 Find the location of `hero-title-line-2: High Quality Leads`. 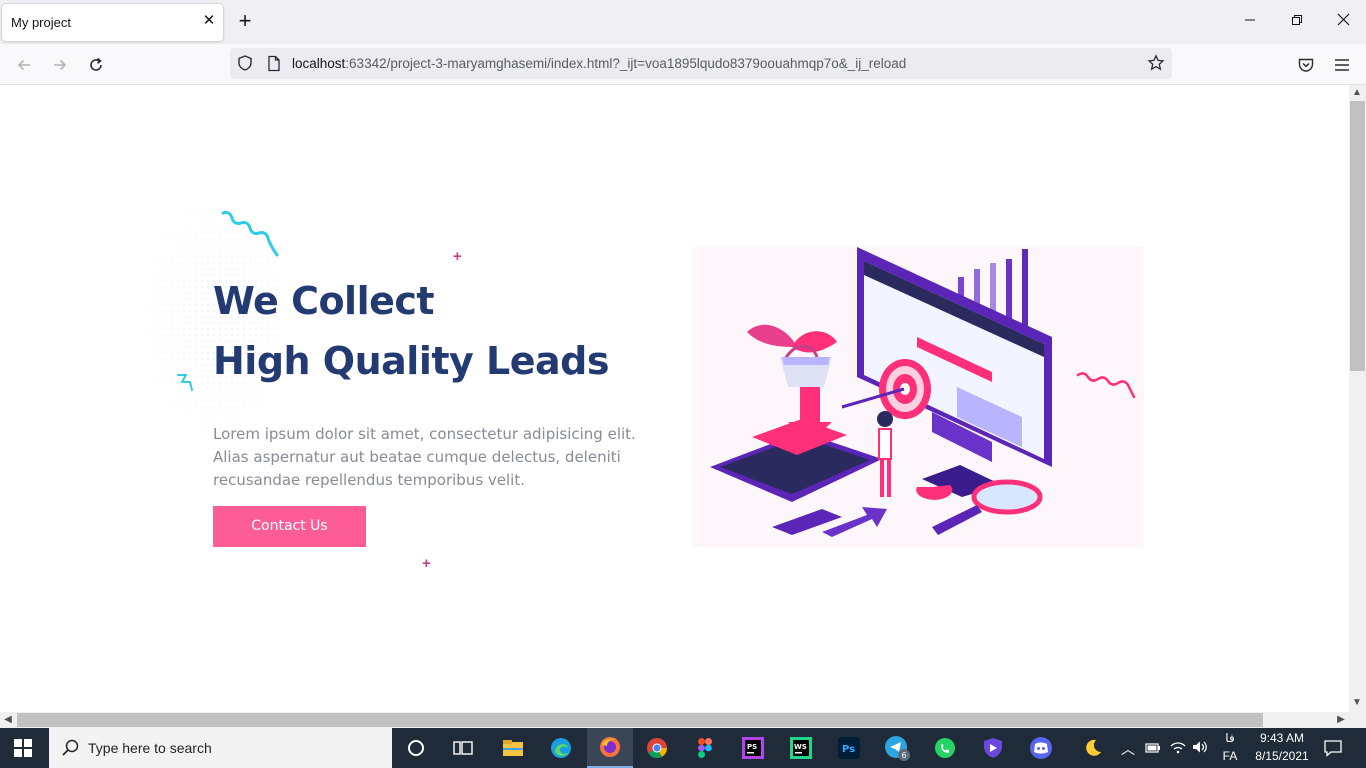

hero-title-line-2: High Quality Leads is located at coordinates (411, 361).